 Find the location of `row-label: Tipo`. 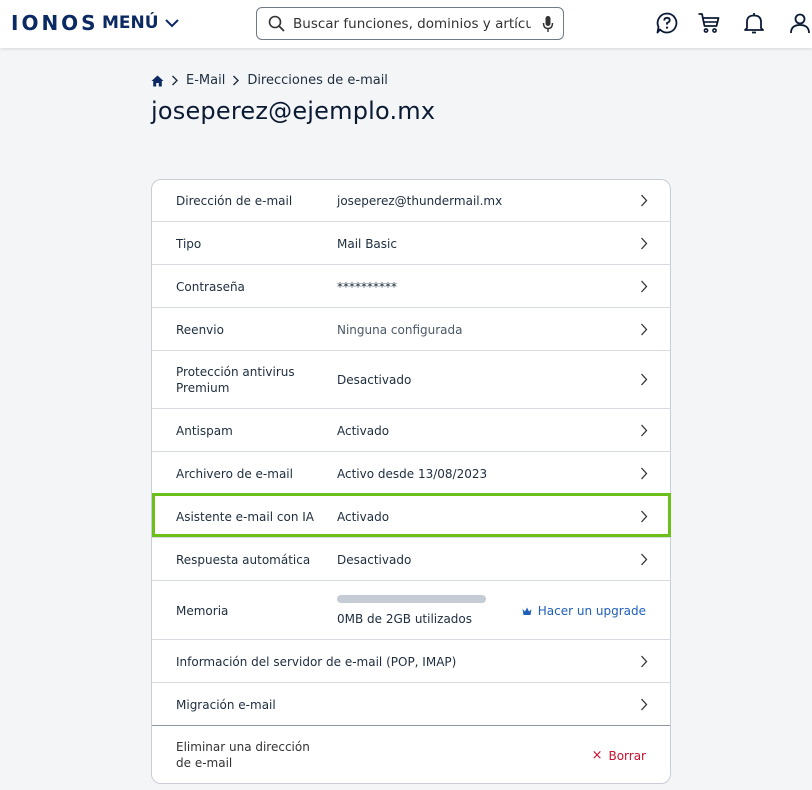

row-label: Tipo is located at coordinates (189, 244).